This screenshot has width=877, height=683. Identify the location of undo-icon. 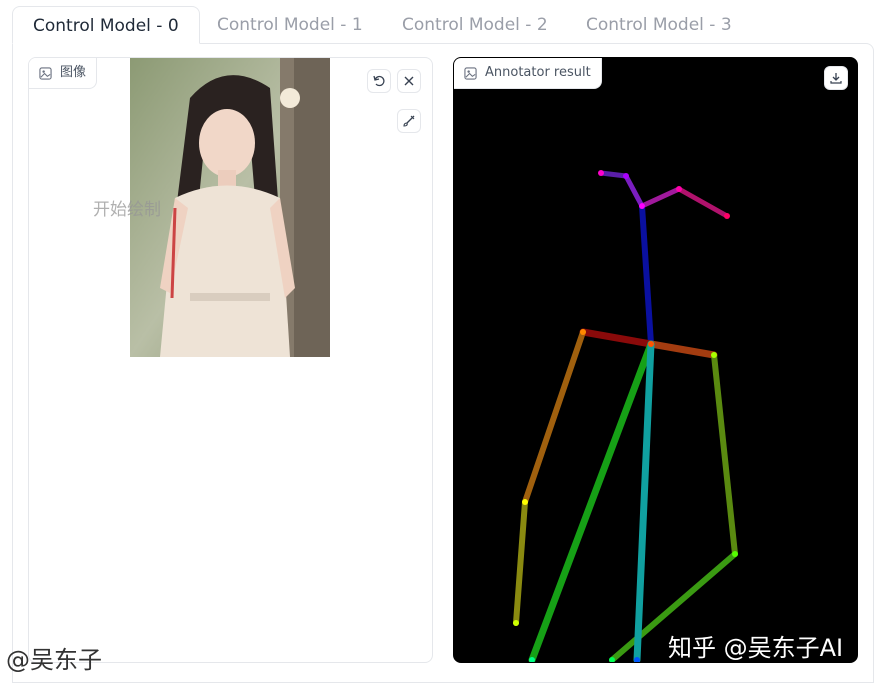
(379, 81).